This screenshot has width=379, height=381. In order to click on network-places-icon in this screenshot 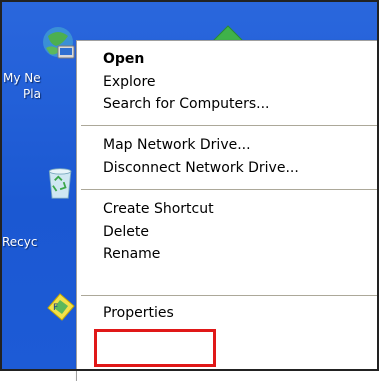, I will do `click(59, 43)`.